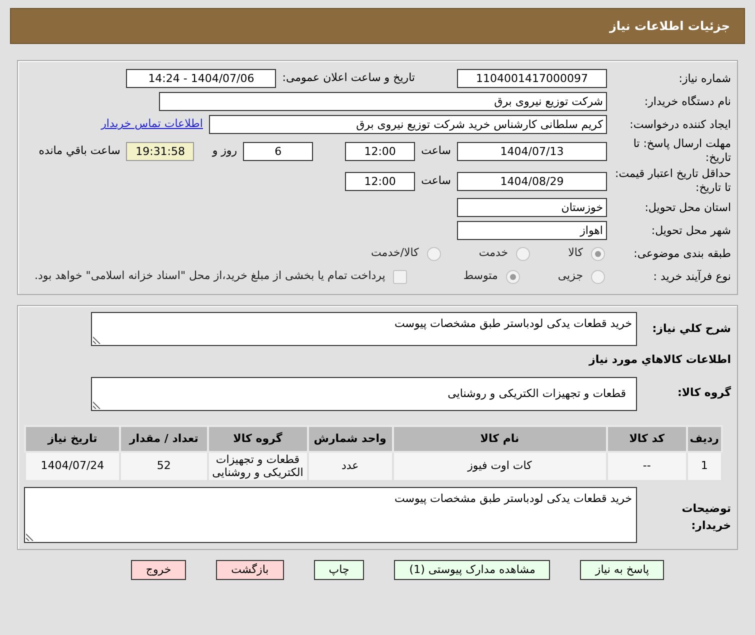 This screenshot has height=635, width=755. What do you see at coordinates (532, 181) in the screenshot?
I see `date-field: 1404/08/29` at bounding box center [532, 181].